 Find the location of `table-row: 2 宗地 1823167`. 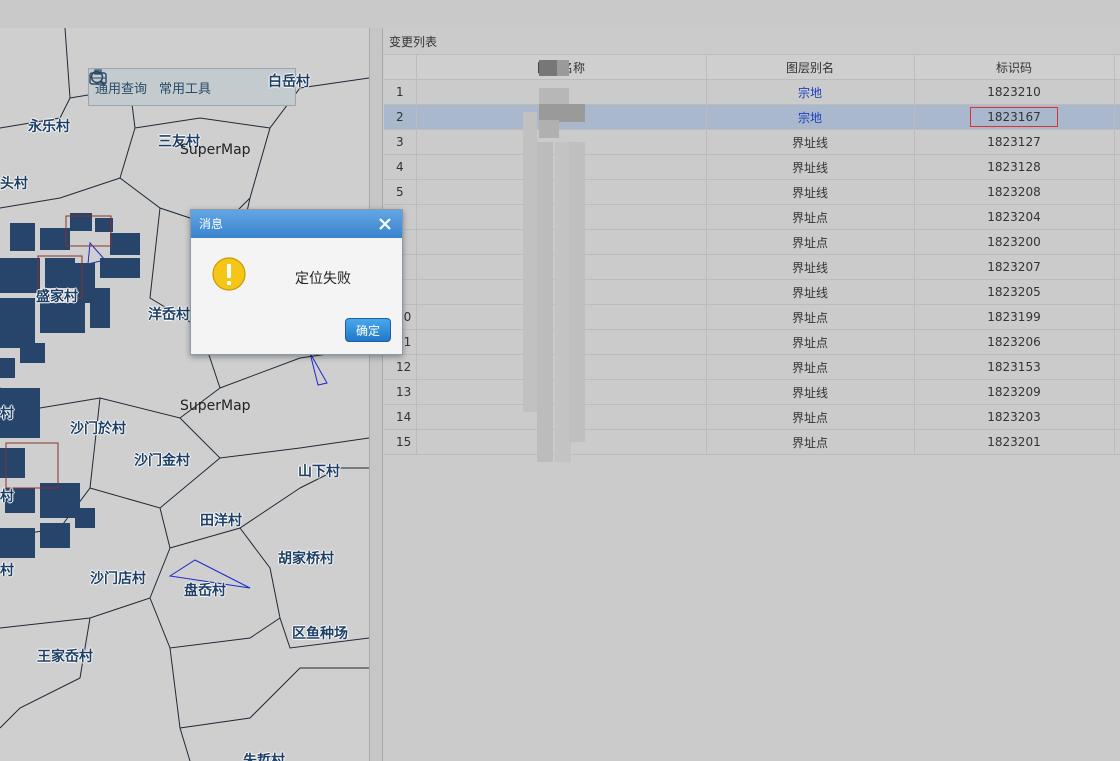

table-row: 2 宗地 1823167 is located at coordinates (752, 117).